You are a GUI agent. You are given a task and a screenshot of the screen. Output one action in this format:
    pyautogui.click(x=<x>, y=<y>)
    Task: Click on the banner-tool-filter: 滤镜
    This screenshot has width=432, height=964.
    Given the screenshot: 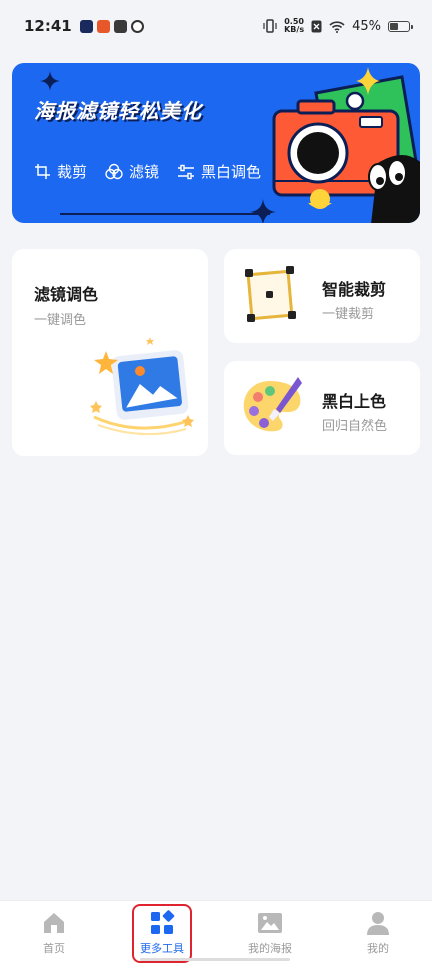 What is the action you would take?
    pyautogui.click(x=132, y=171)
    